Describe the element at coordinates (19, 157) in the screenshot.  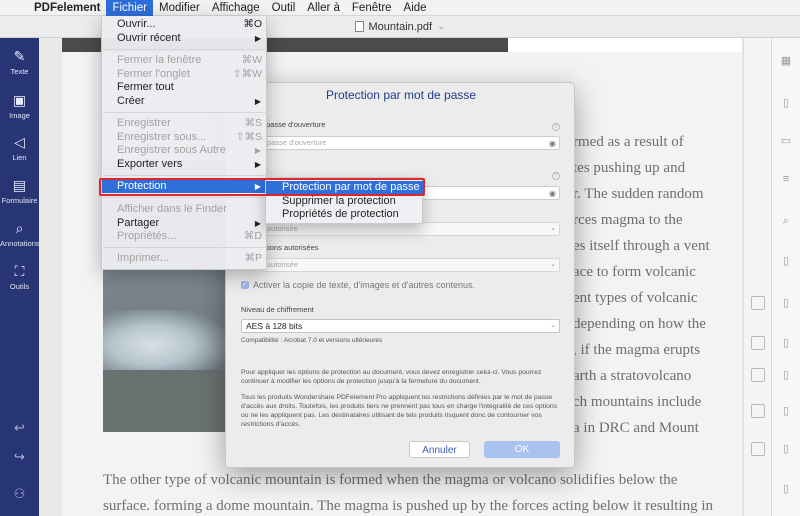
I see `tool-label: Lien` at that location.